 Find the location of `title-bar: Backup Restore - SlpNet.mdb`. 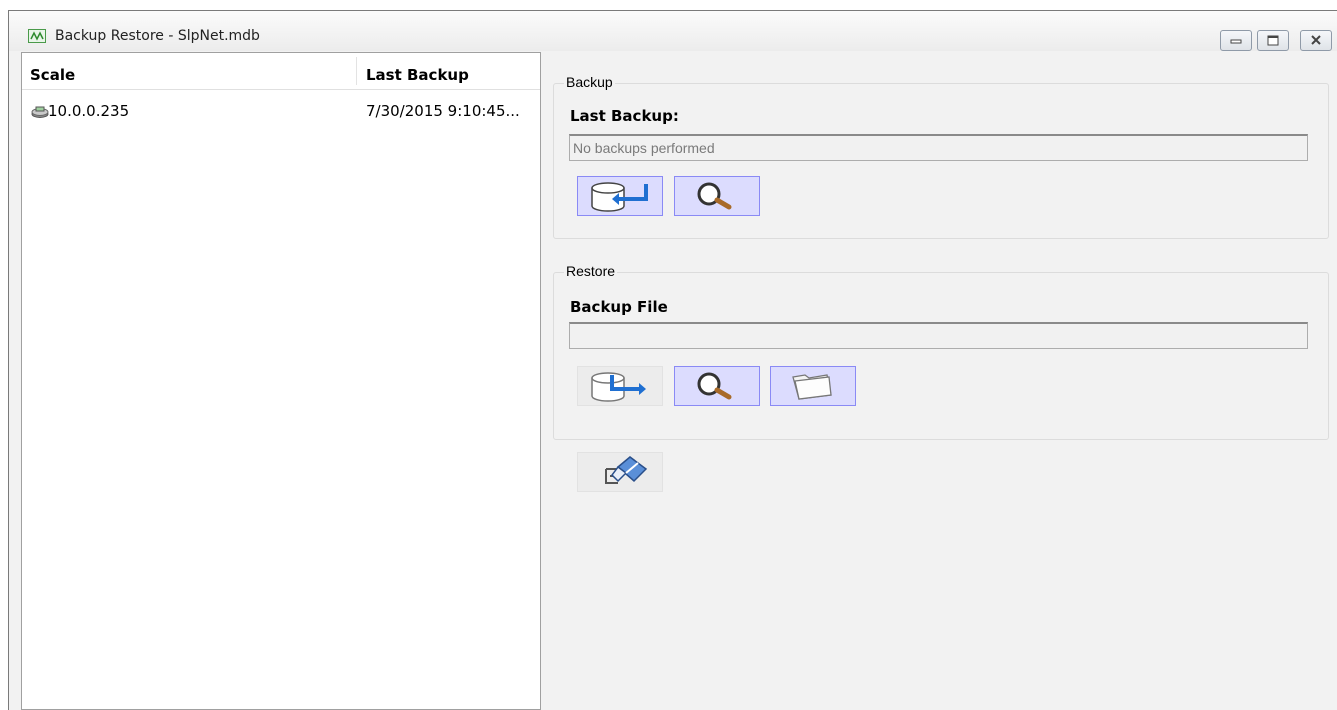

title-bar: Backup Restore - SlpNet.mdb is located at coordinates (673, 31).